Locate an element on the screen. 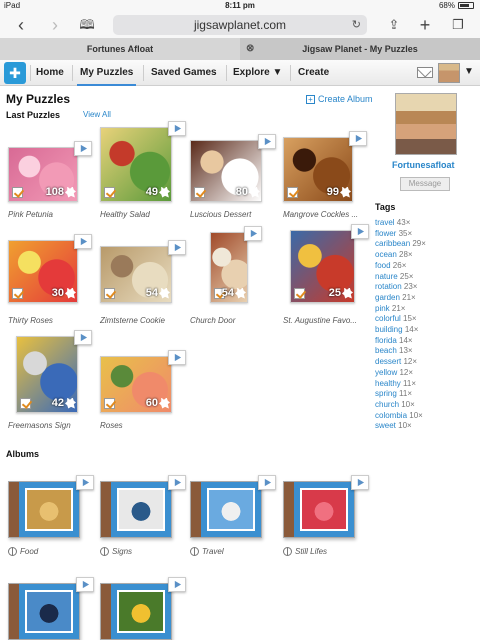 This screenshot has height=640, width=480. tag-item: flower 35× is located at coordinates (393, 233).